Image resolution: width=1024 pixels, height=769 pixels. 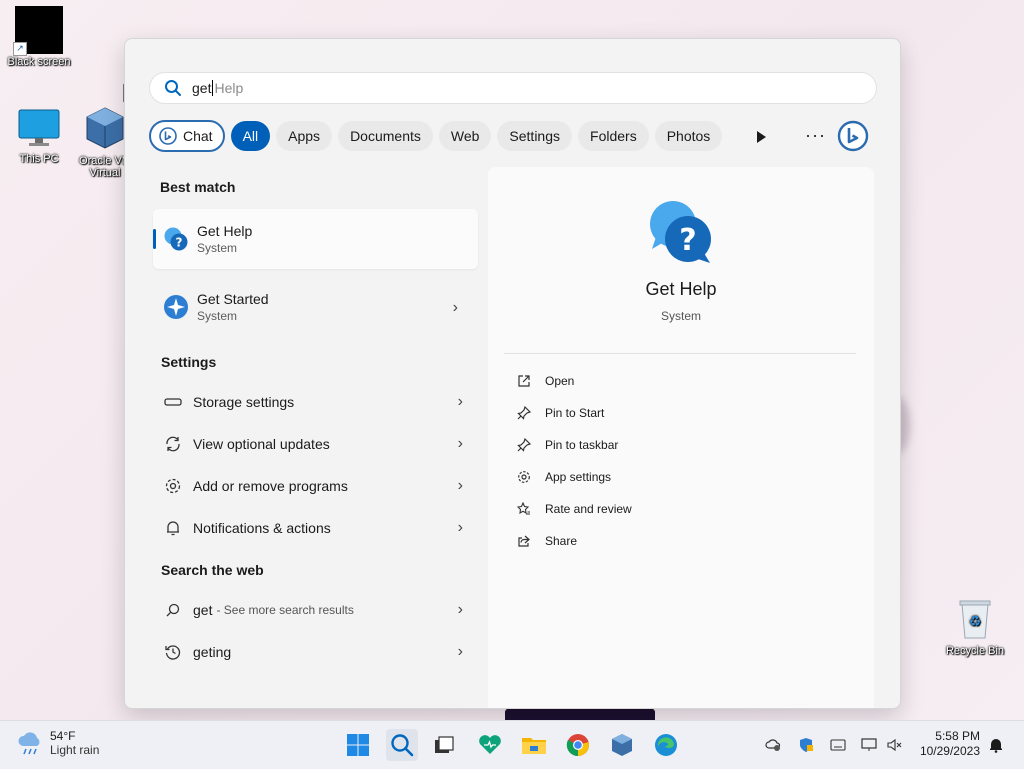 What do you see at coordinates (535, 136) in the screenshot?
I see `filter-settings: Settings` at bounding box center [535, 136].